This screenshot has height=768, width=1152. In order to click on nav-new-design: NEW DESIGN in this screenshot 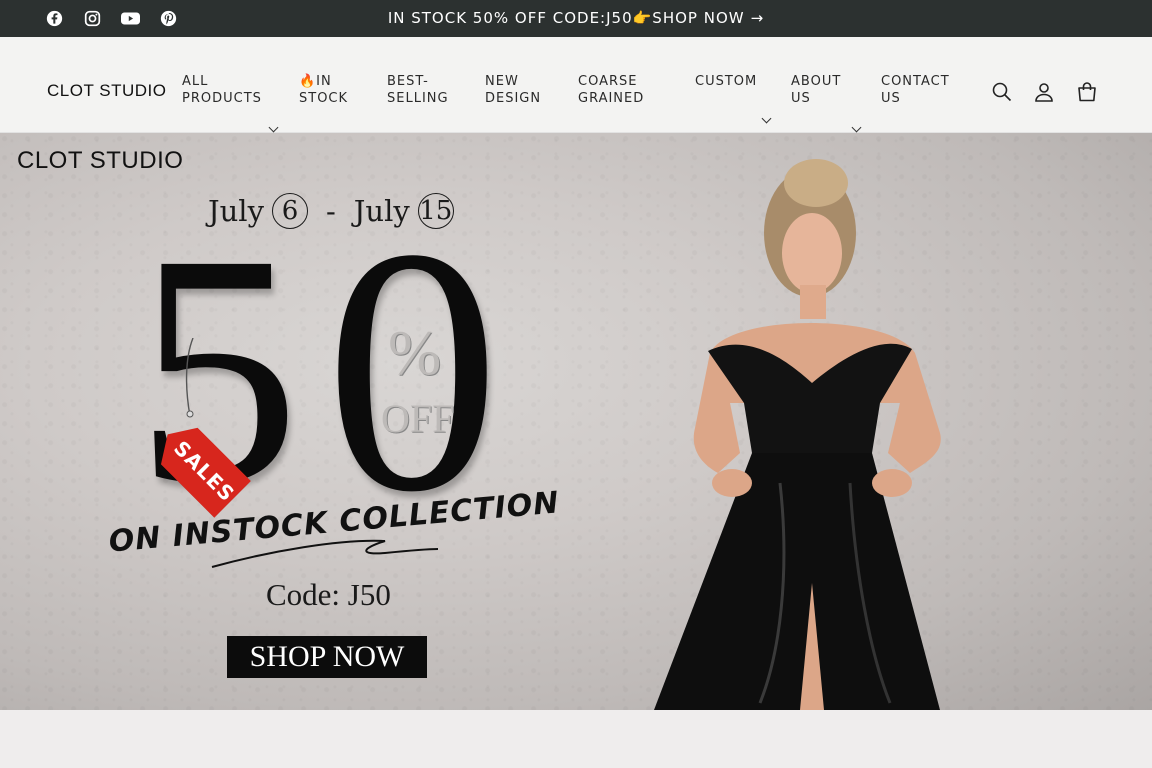, I will do `click(513, 90)`.